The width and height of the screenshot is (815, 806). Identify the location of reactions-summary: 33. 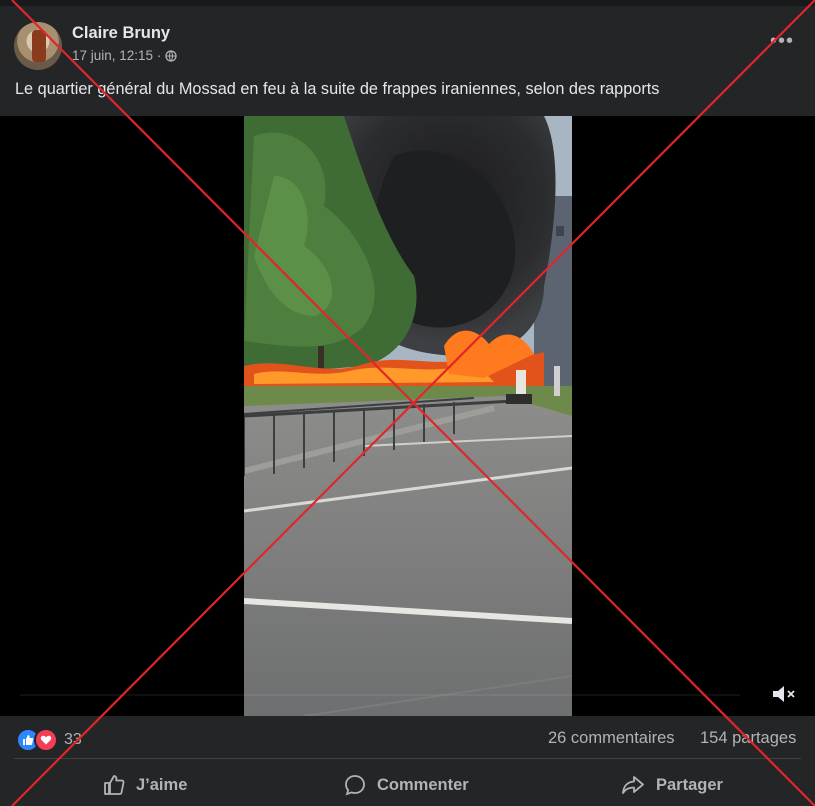
(49, 740).